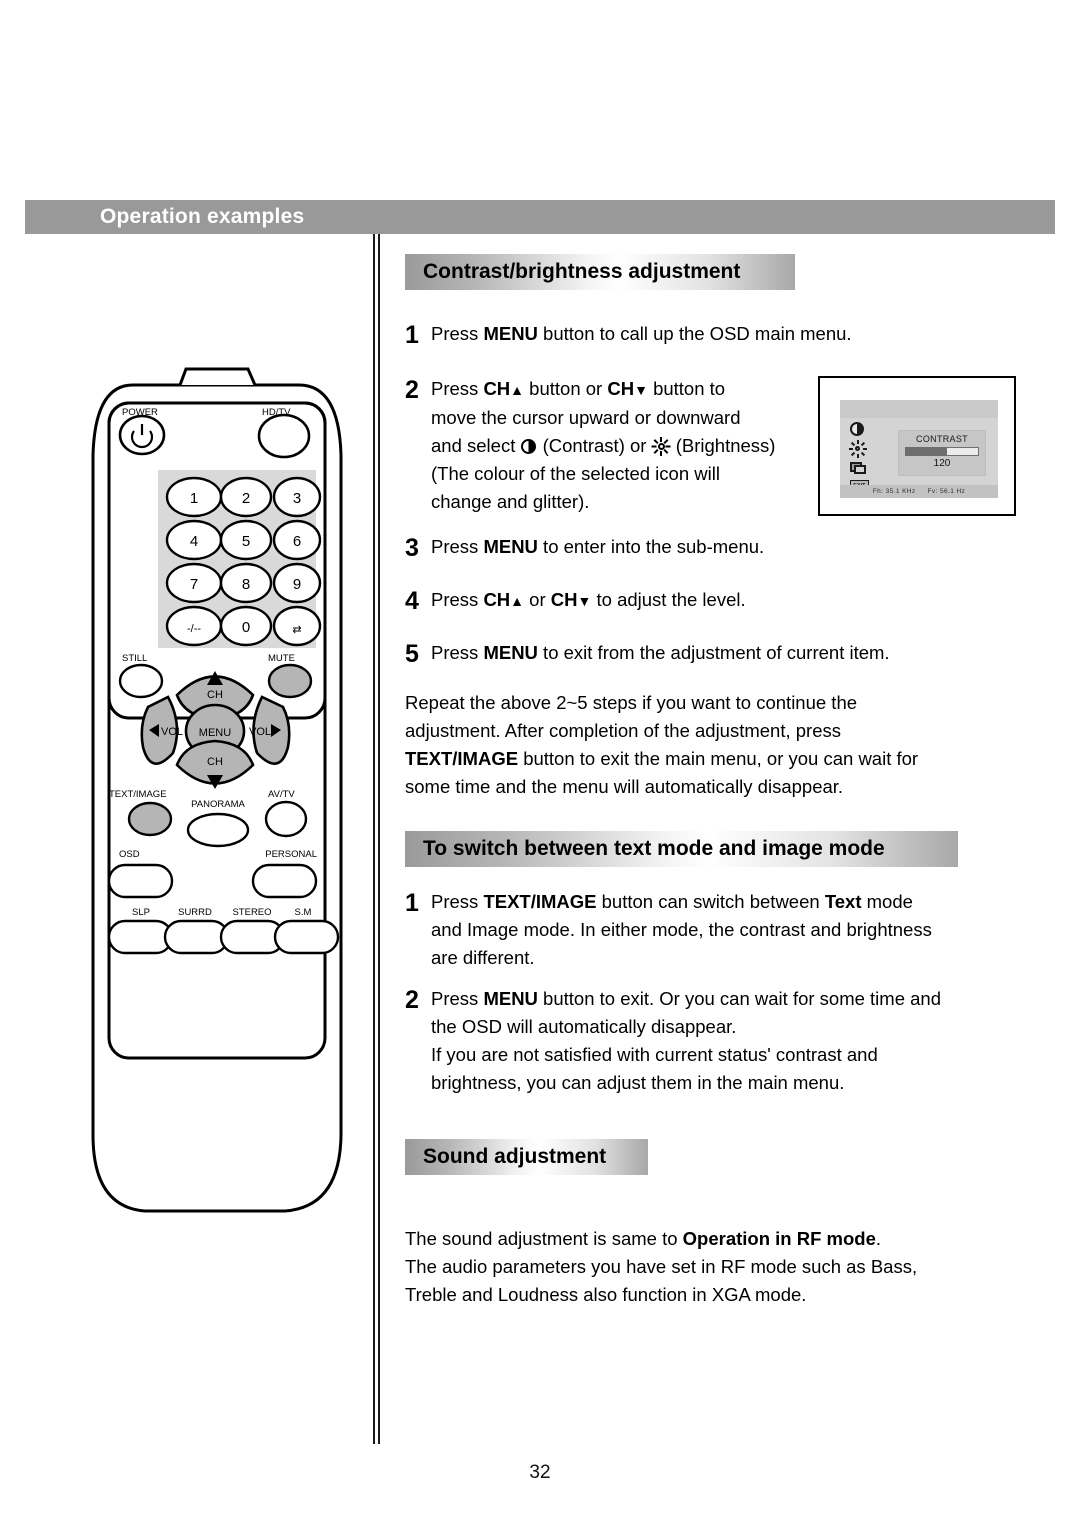 This screenshot has width=1080, height=1527. Describe the element at coordinates (297, 541) in the screenshot. I see `remote-key-6: 6` at that location.